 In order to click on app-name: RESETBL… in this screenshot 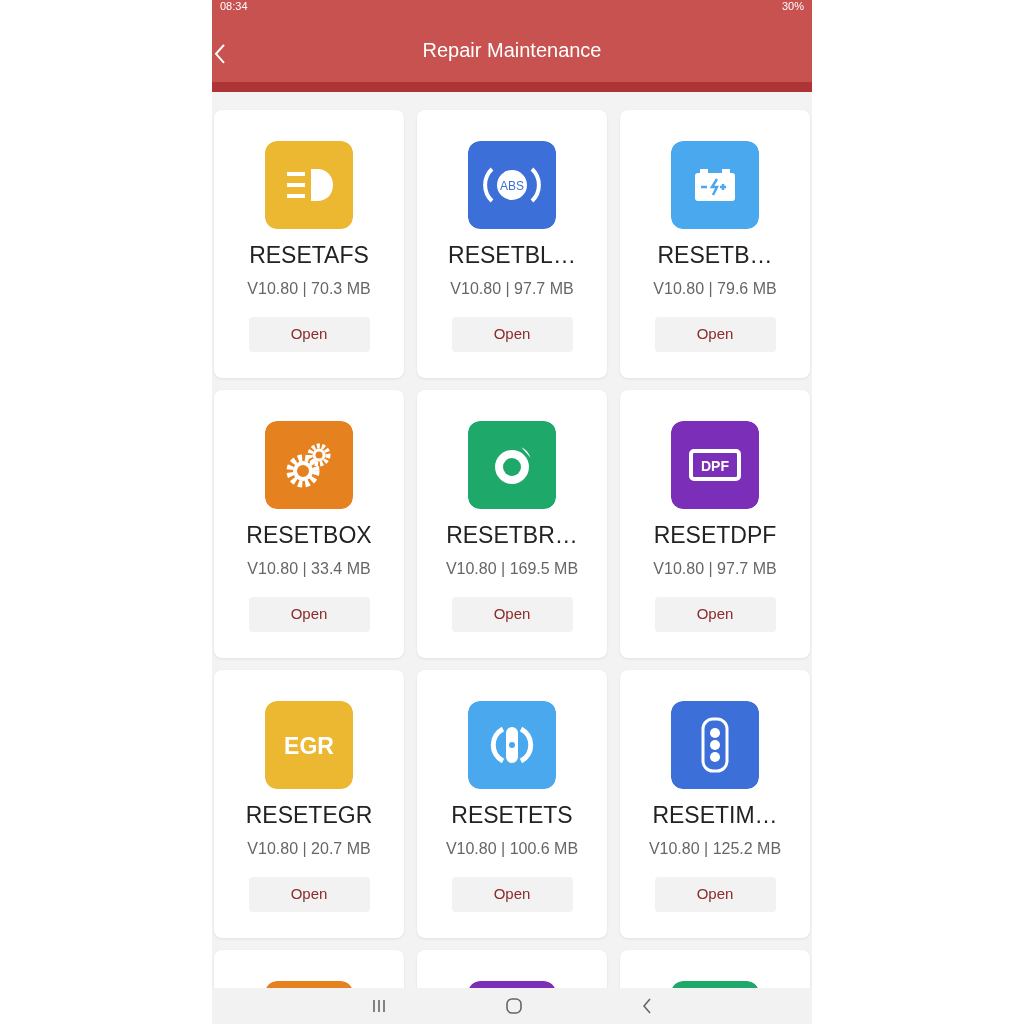, I will do `click(512, 255)`.